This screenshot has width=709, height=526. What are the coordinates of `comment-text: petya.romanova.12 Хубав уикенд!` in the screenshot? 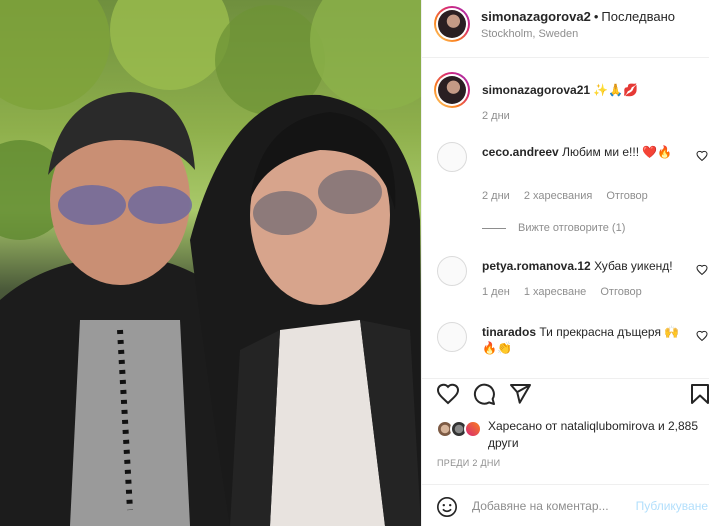 It's located at (585, 266).